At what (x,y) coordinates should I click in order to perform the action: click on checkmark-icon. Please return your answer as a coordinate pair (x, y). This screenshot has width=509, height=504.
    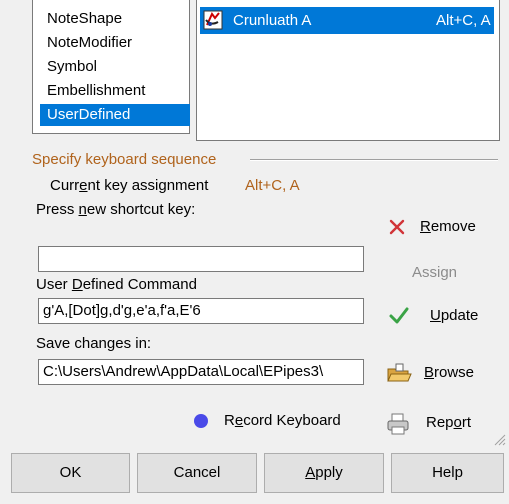
    Looking at the image, I should click on (399, 318).